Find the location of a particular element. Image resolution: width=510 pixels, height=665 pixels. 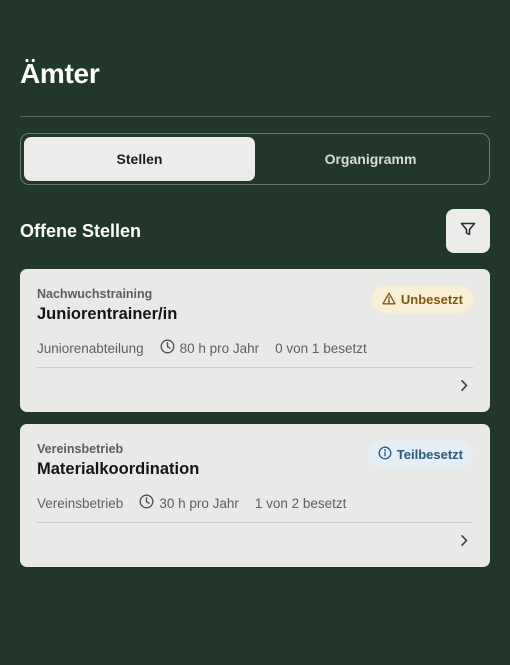

department-label: Juniorenabteilung is located at coordinates (90, 348).